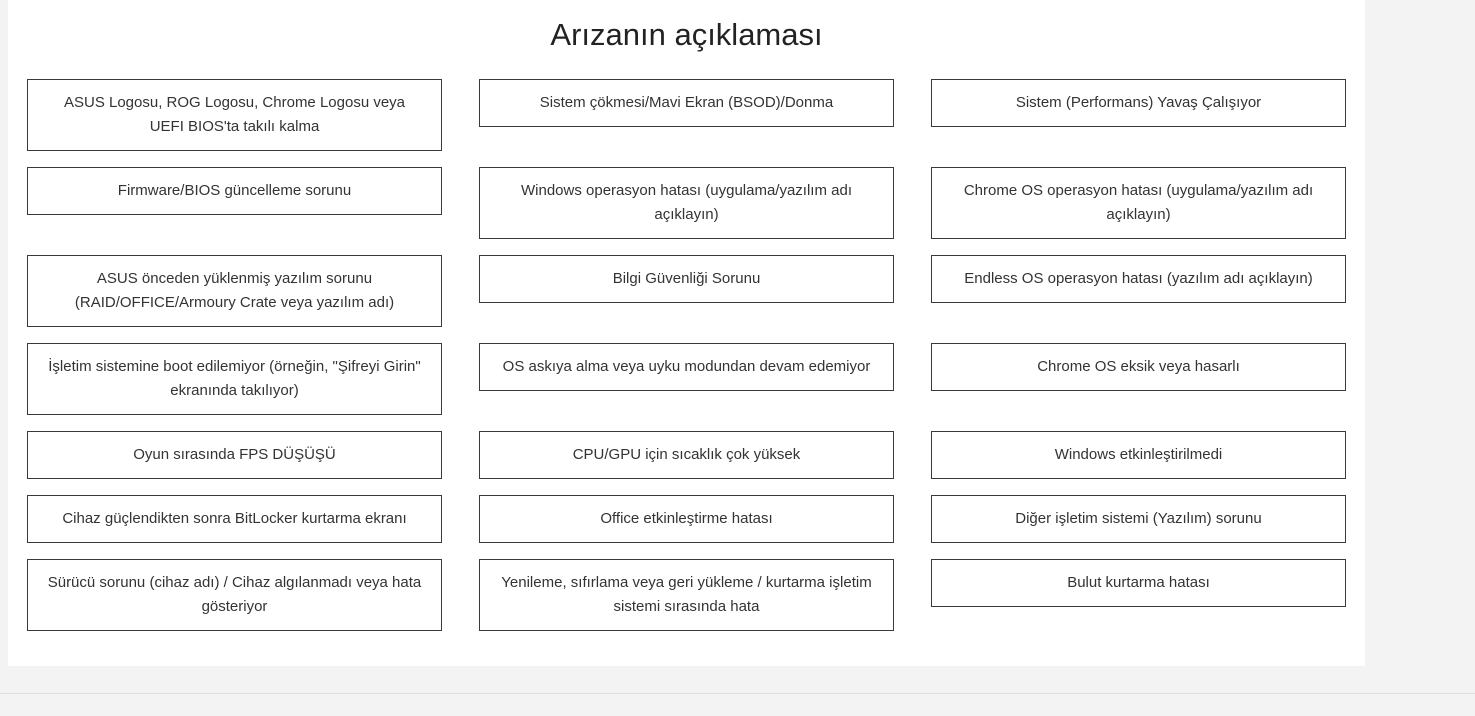 The height and width of the screenshot is (716, 1475). I want to click on option-other-os-software-issue: Diğer işletim sistemi (Yazılım) sorunu, so click(1138, 519).